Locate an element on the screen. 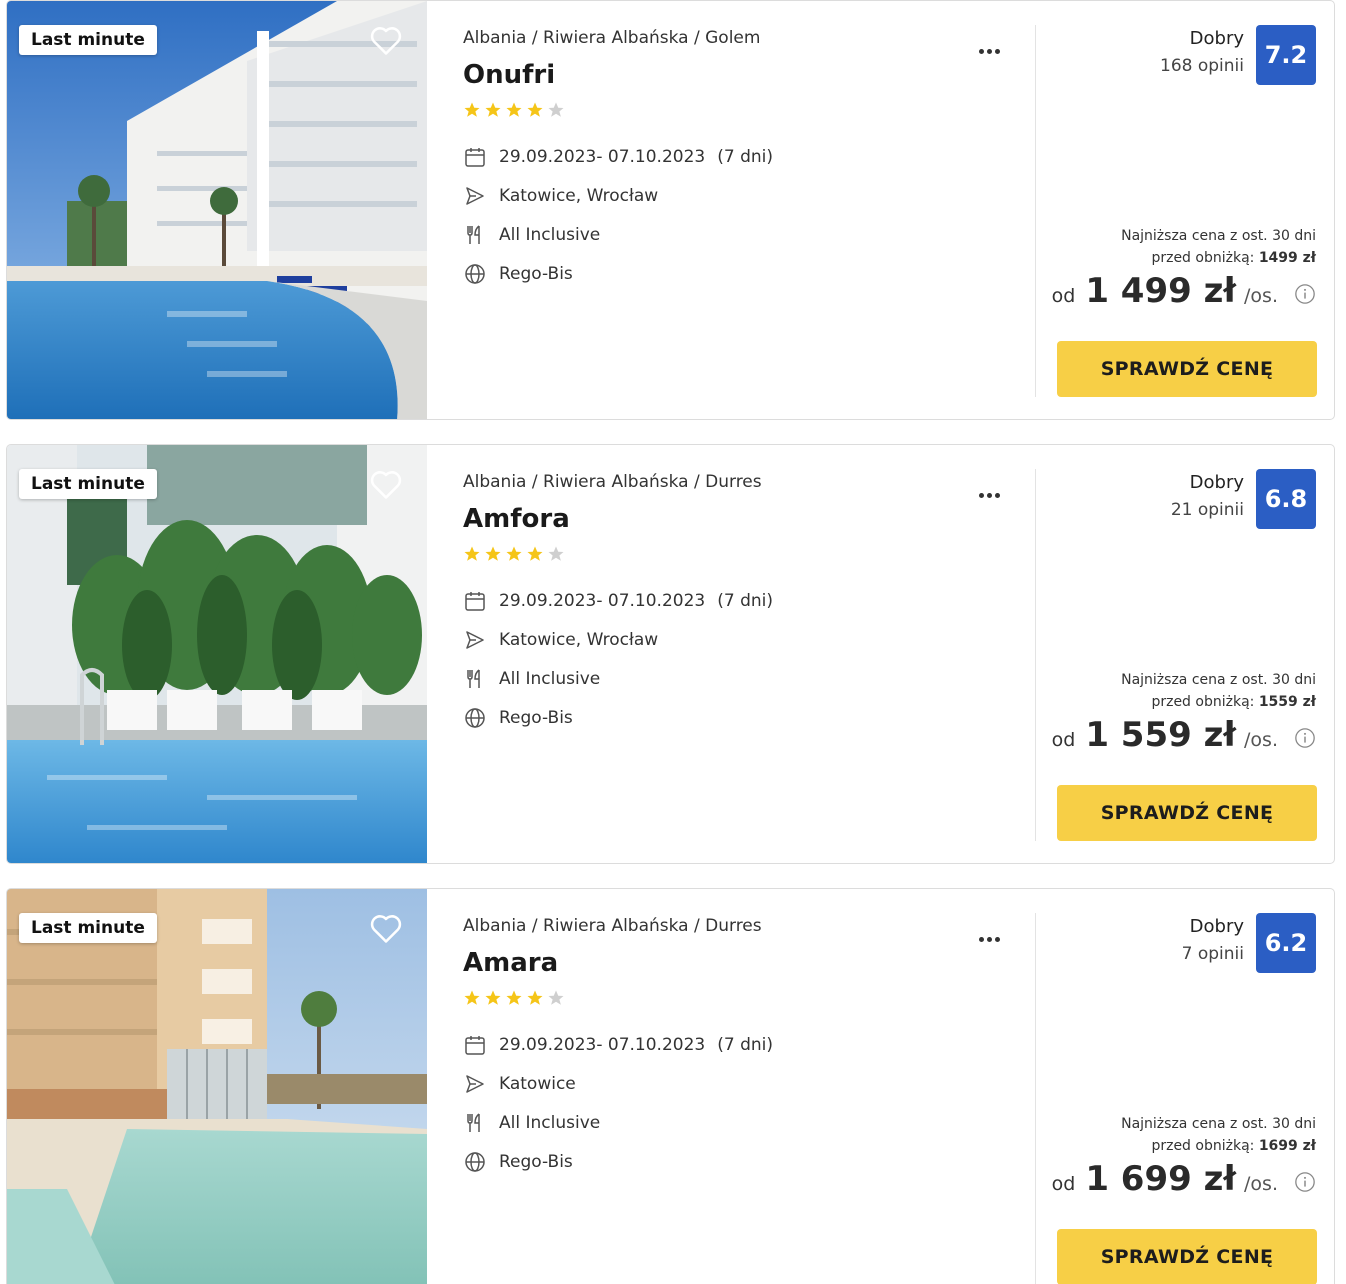 The width and height of the screenshot is (1346, 1284). hotel-name: Amara is located at coordinates (743, 963).